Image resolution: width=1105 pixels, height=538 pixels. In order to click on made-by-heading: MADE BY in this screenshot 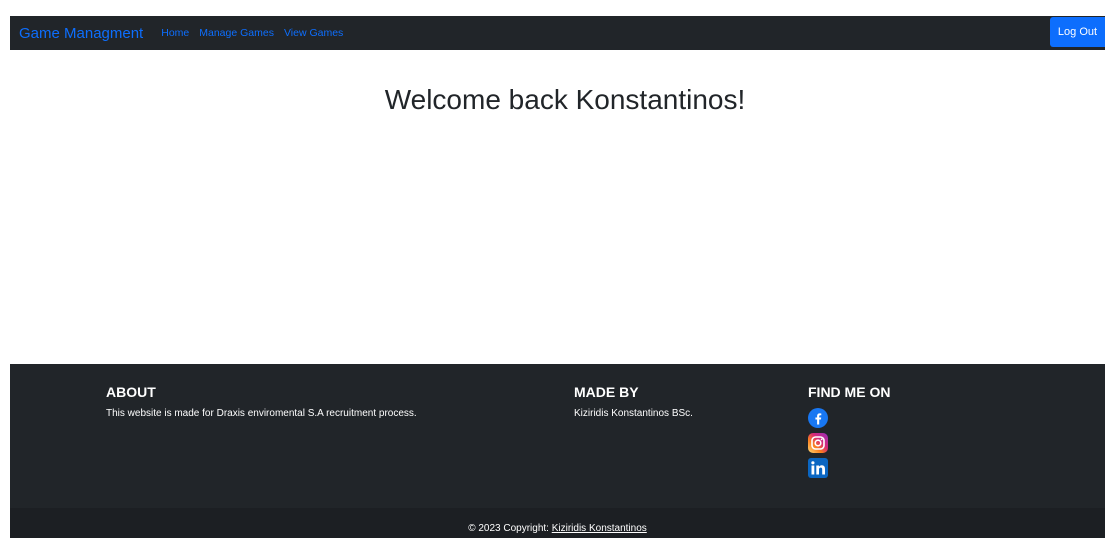, I will do `click(606, 392)`.